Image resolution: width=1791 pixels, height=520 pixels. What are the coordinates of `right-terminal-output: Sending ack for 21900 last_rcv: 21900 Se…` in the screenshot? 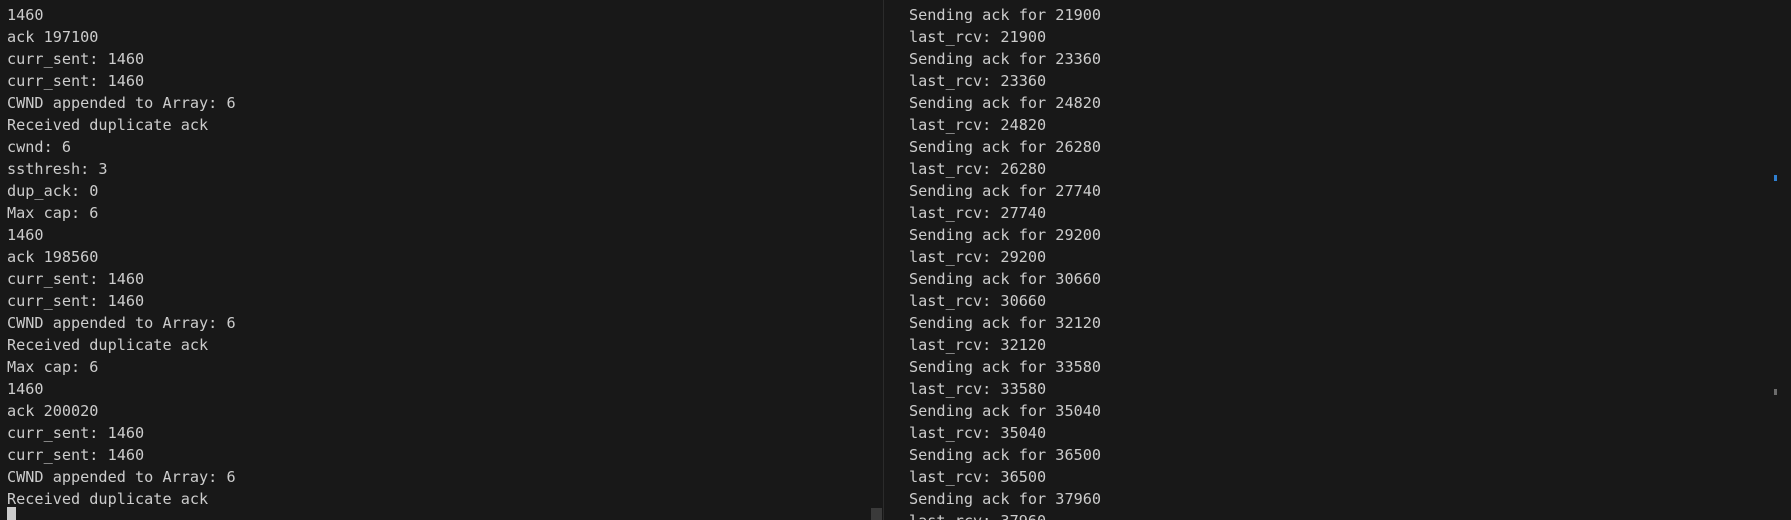 It's located at (1005, 262).